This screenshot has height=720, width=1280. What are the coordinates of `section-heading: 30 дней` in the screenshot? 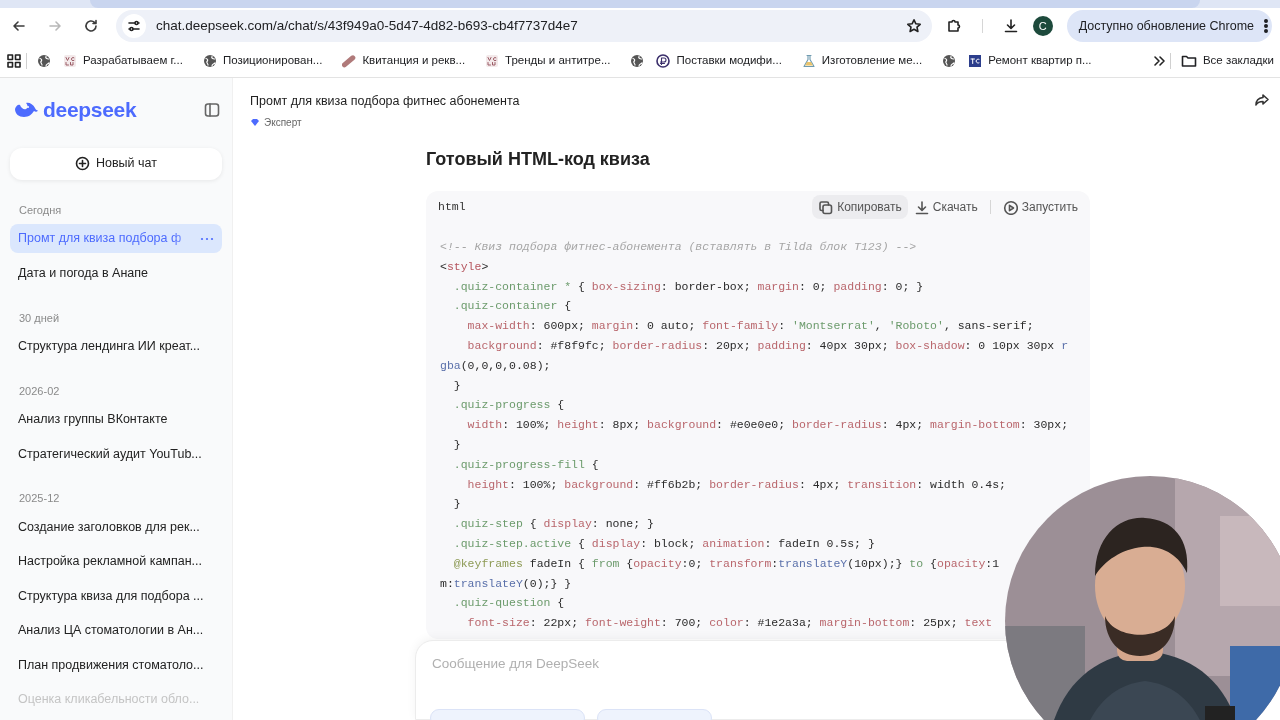 It's located at (39, 318).